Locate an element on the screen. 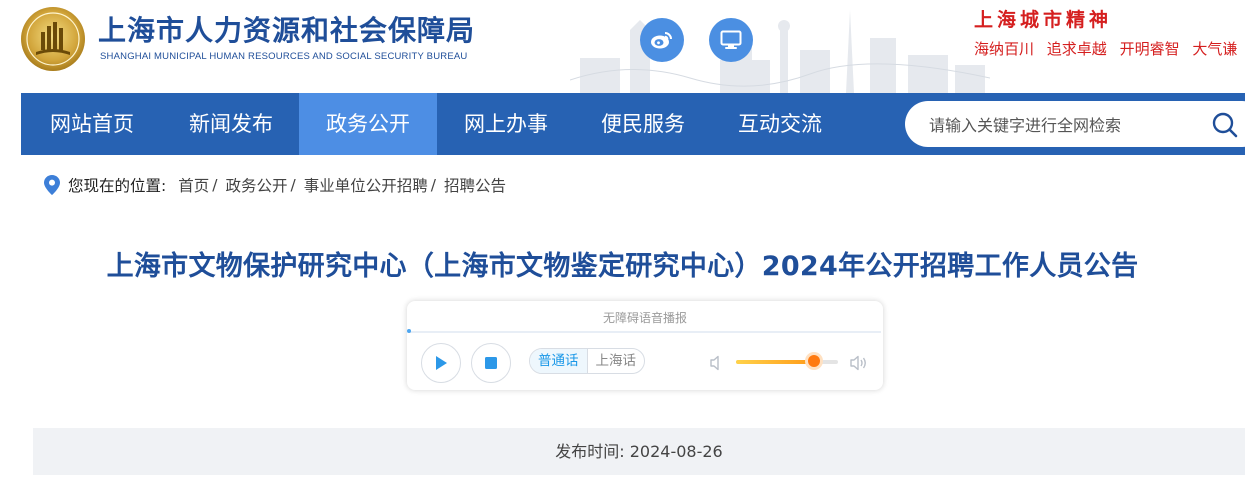 The height and width of the screenshot is (485, 1245). weibo-button is located at coordinates (662, 40).